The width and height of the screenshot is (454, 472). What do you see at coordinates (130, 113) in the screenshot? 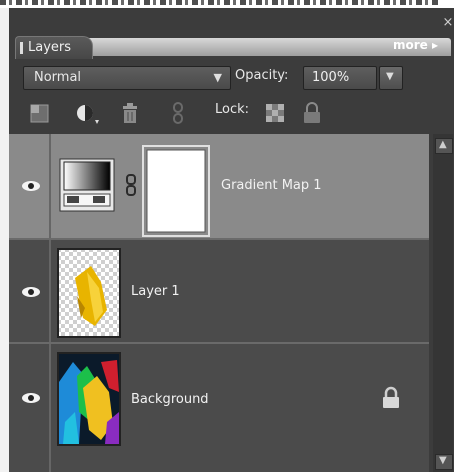
I see `trash-icon` at bounding box center [130, 113].